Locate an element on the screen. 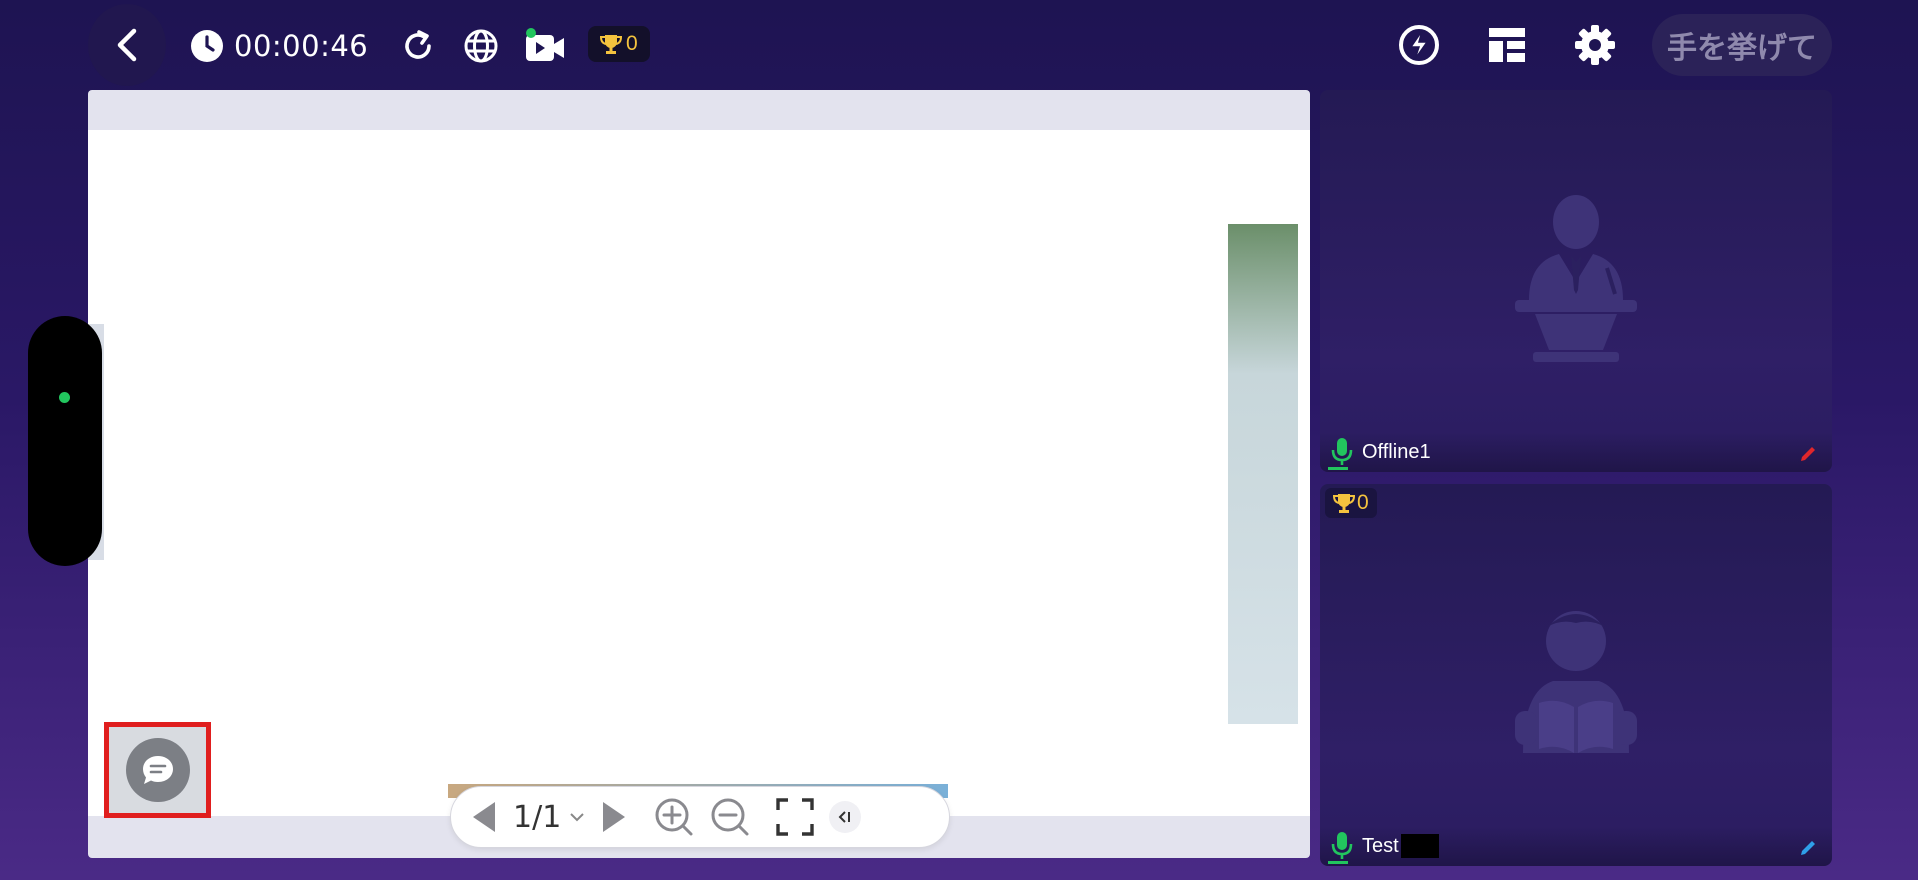  layout-icon is located at coordinates (1507, 45).